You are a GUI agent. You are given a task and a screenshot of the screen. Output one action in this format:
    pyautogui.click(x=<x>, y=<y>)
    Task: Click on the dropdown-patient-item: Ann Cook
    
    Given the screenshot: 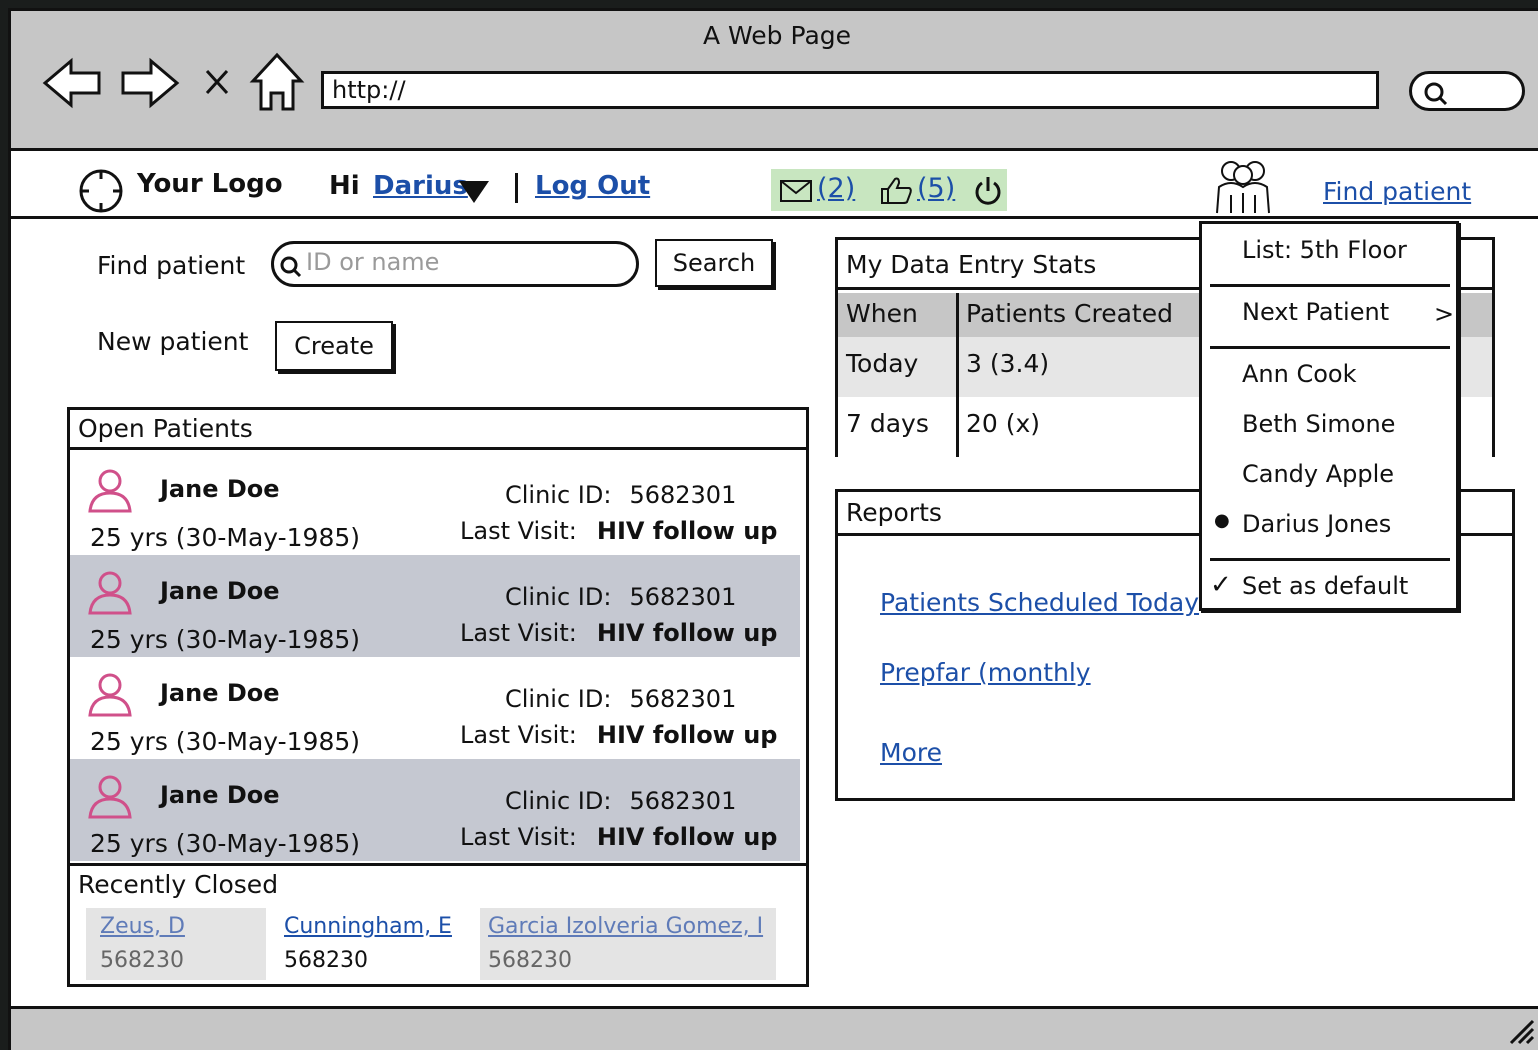 What is the action you would take?
    pyautogui.click(x=1329, y=377)
    